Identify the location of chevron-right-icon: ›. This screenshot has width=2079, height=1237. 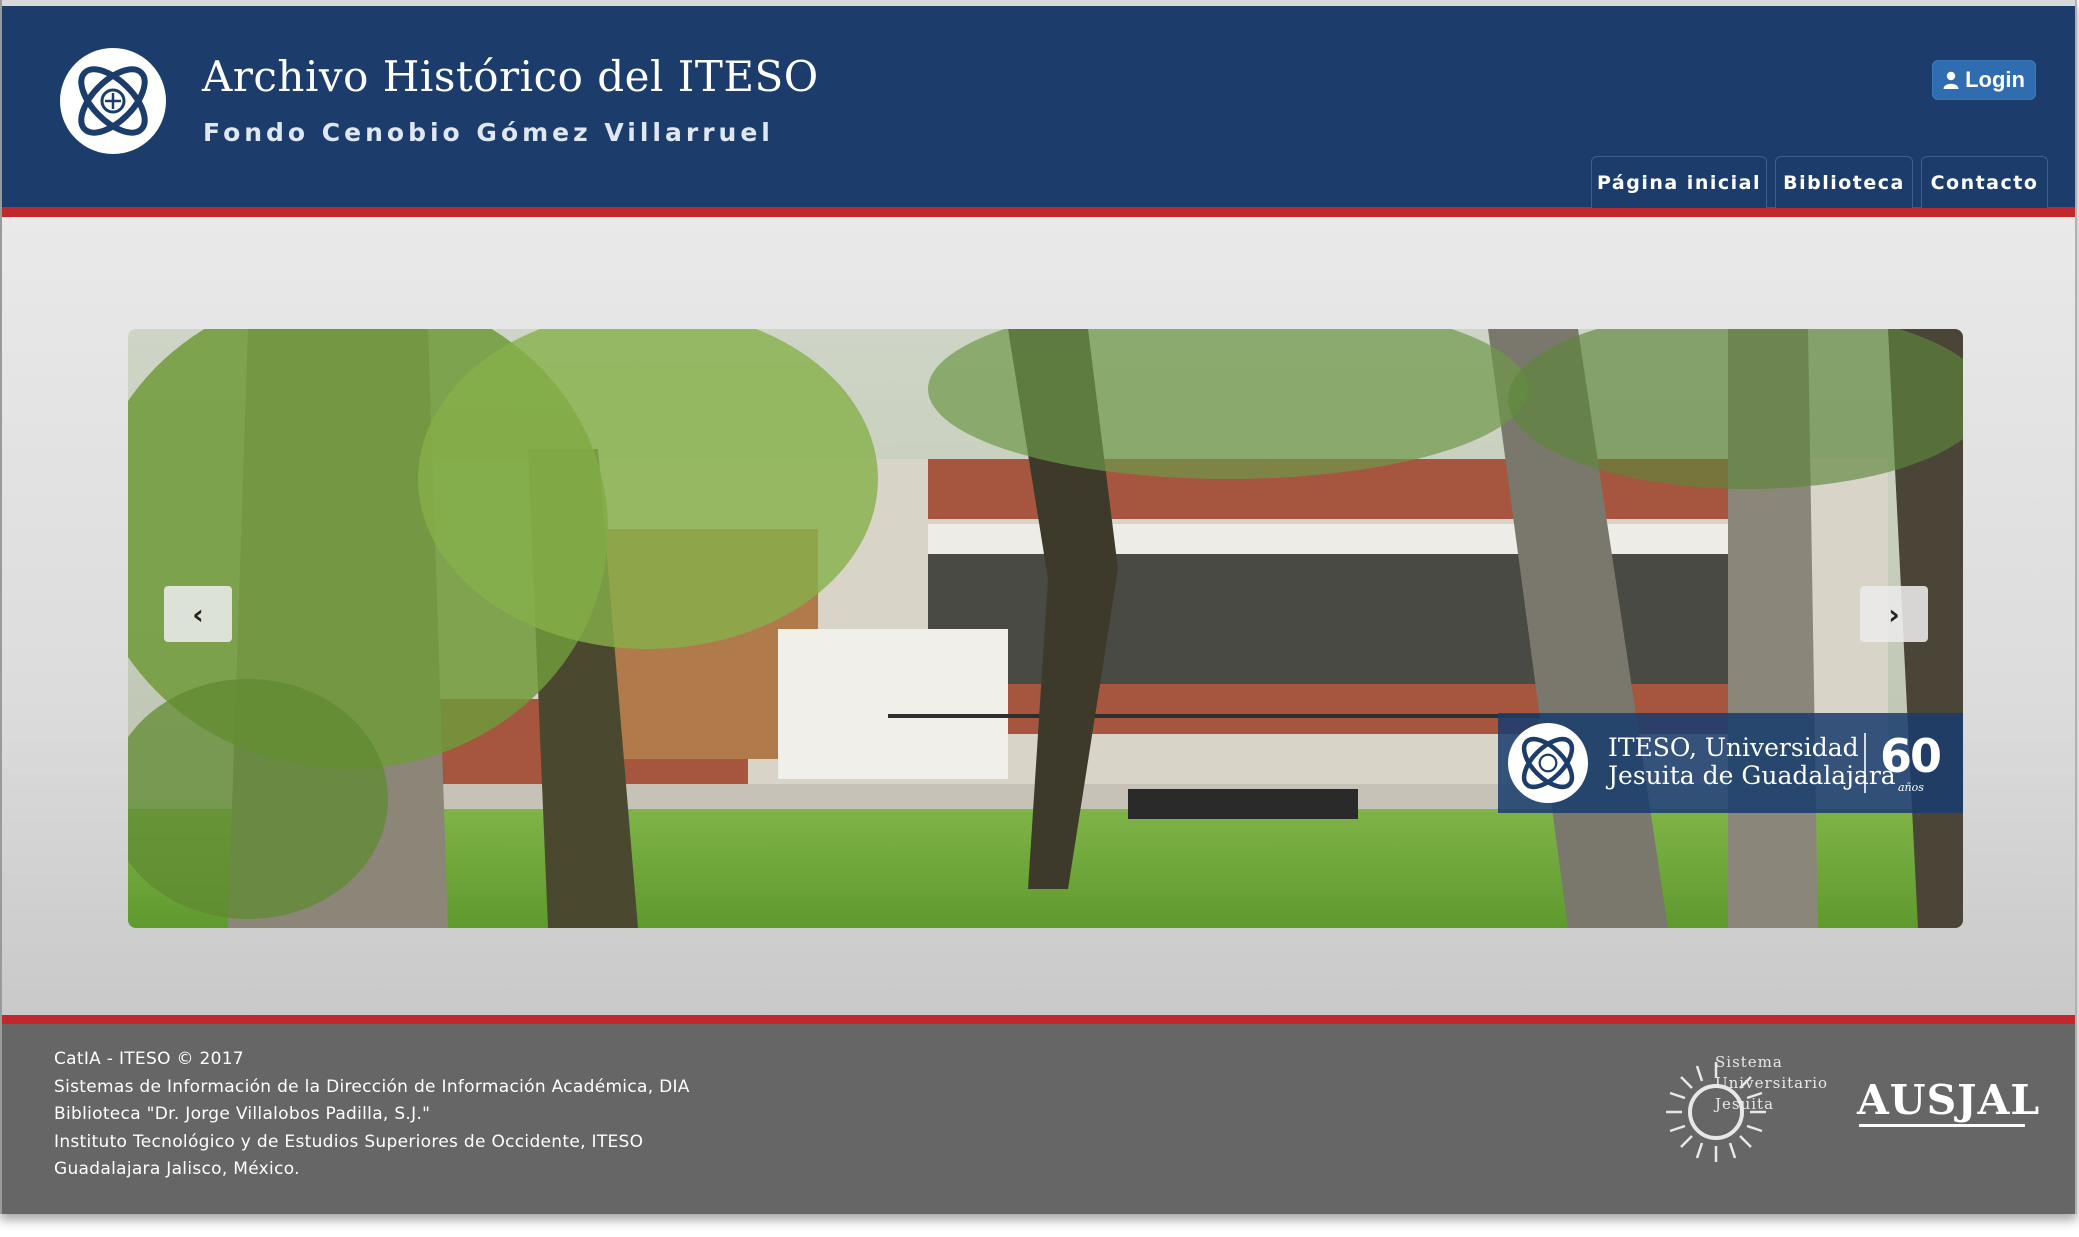
(1894, 614).